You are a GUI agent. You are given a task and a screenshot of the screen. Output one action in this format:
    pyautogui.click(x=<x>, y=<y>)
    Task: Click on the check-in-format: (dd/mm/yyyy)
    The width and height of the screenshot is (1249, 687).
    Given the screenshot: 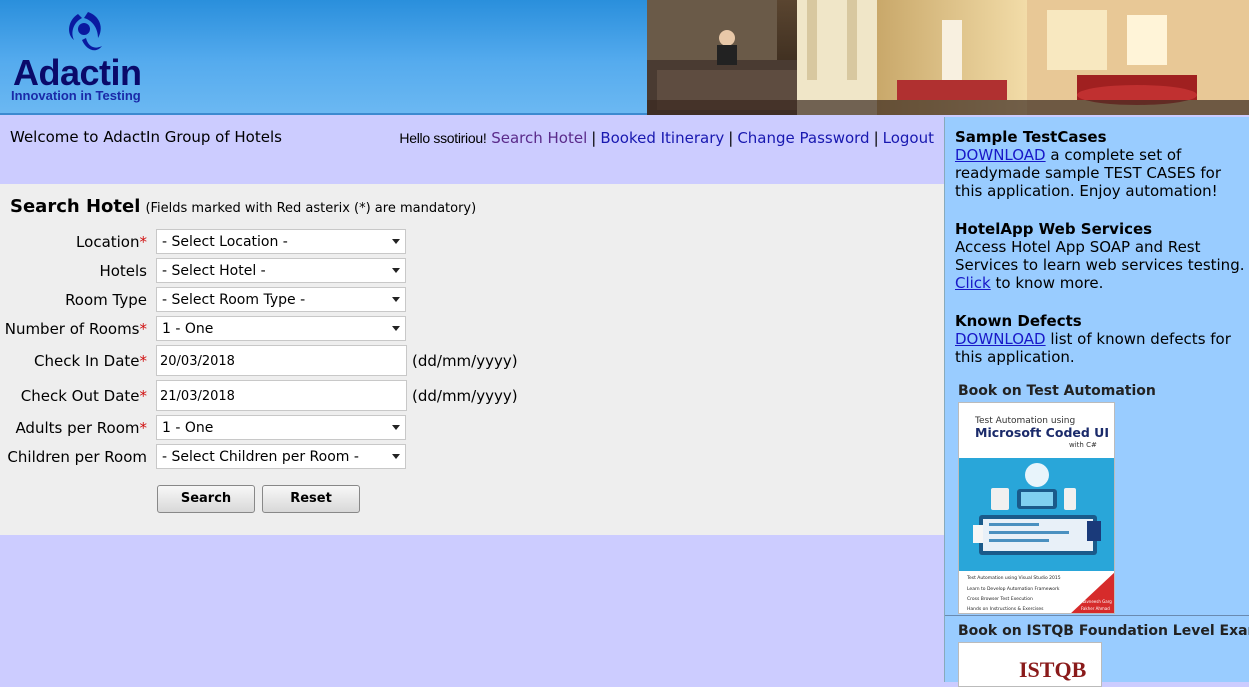 What is the action you would take?
    pyautogui.click(x=465, y=361)
    